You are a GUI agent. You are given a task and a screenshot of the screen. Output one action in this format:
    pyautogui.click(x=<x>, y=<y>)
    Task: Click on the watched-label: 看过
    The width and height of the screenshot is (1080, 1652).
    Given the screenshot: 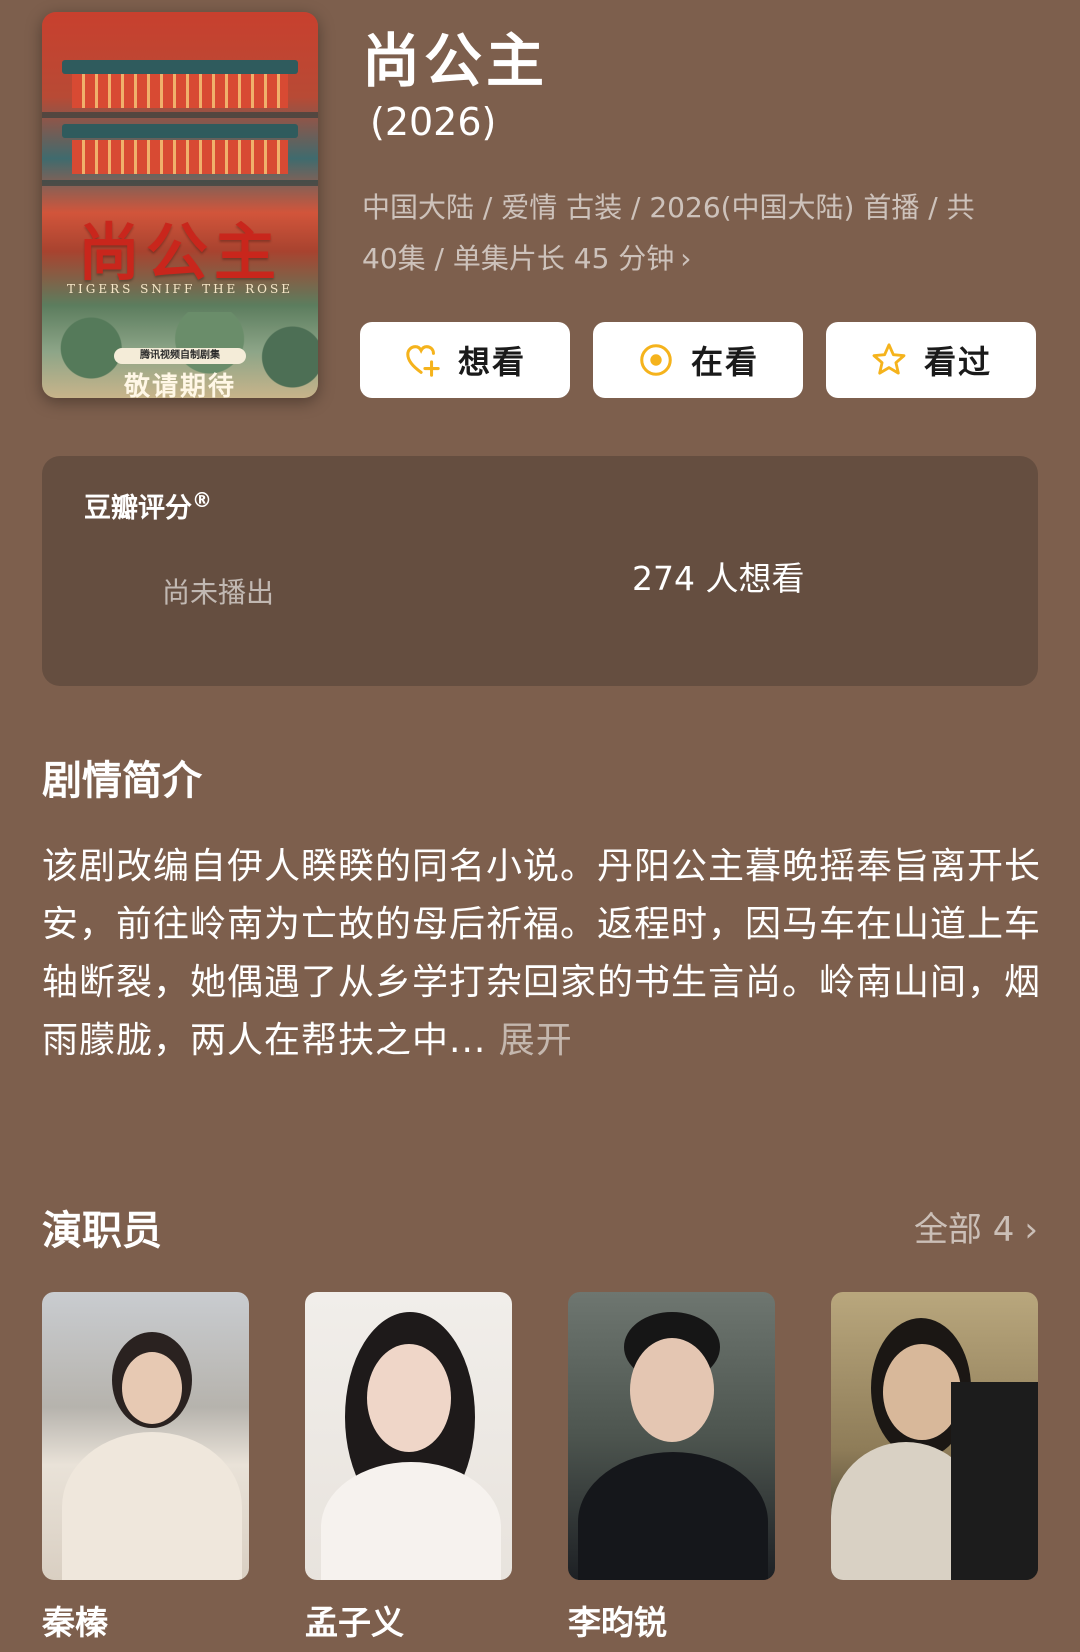 What is the action you would take?
    pyautogui.click(x=957, y=362)
    